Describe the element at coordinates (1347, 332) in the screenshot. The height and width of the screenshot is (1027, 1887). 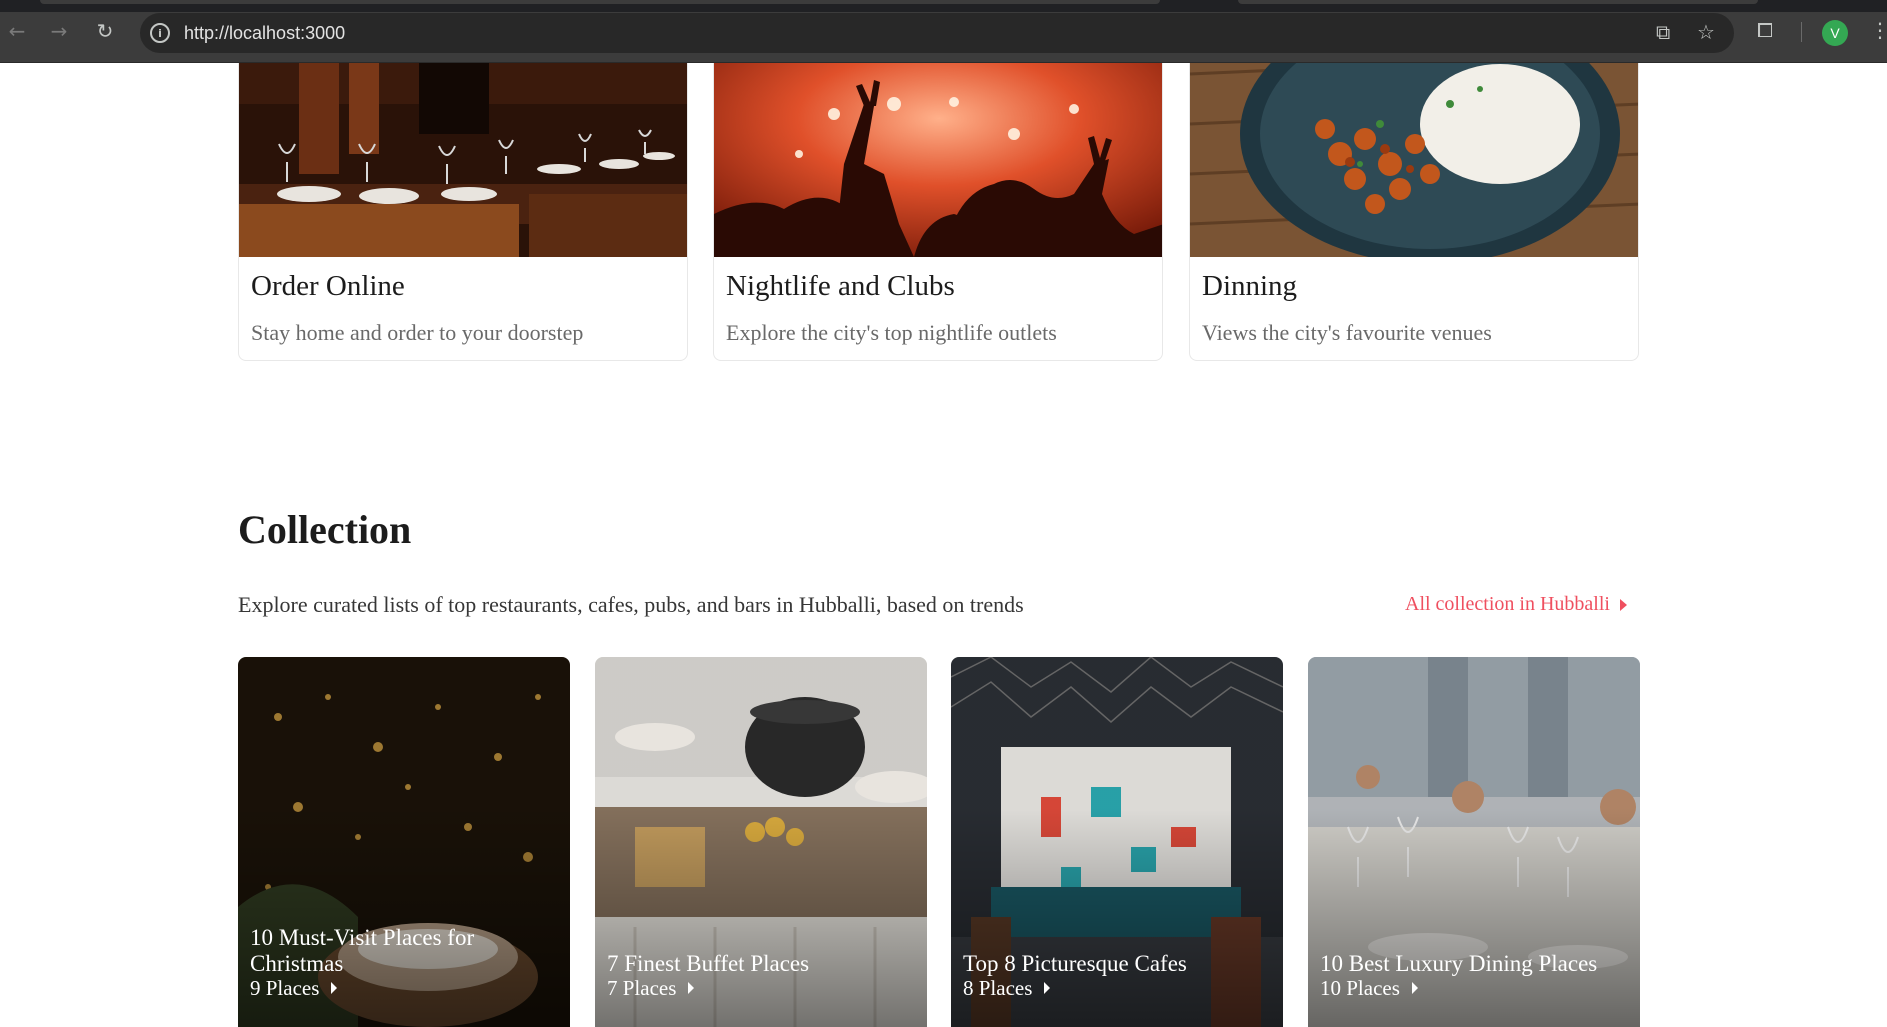
I see `card-subtitle: Views the city's favourite venues` at that location.